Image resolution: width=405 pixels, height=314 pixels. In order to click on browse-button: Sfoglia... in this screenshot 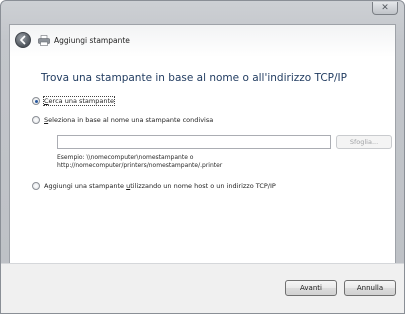, I will do `click(364, 142)`.